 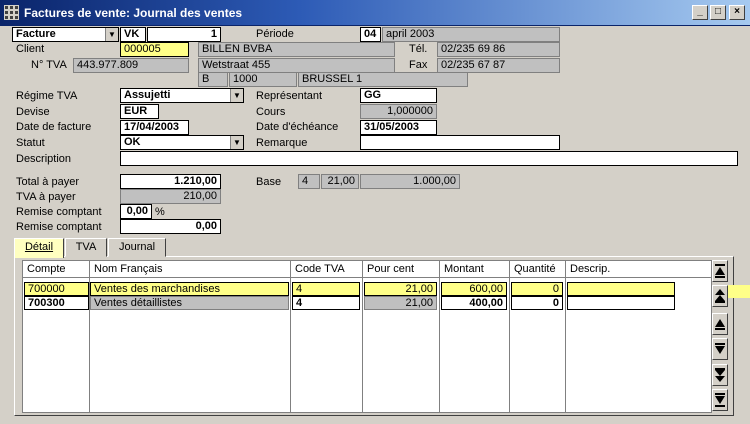 What do you see at coordinates (36, 34) in the screenshot?
I see `doc-type-value: Facture` at bounding box center [36, 34].